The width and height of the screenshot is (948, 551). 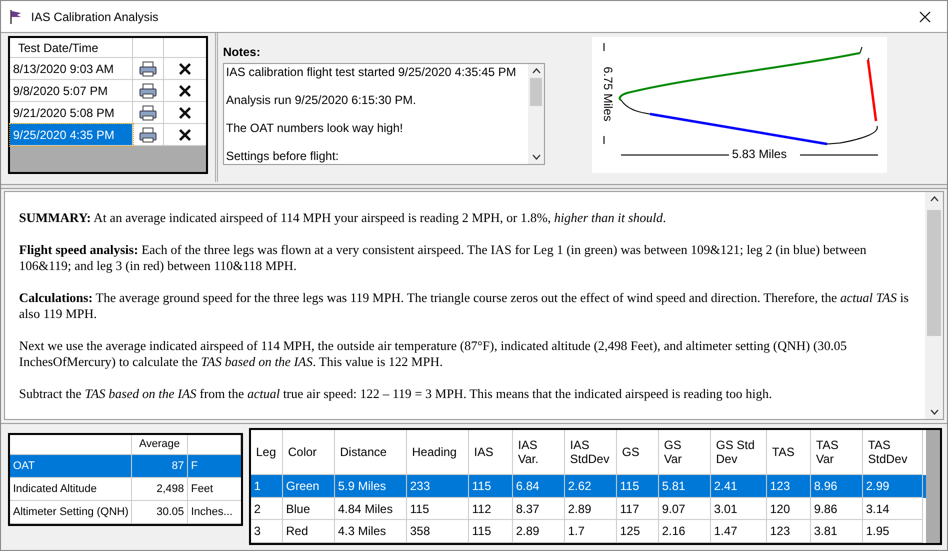 I want to click on average-unit: Feet, so click(x=214, y=489).